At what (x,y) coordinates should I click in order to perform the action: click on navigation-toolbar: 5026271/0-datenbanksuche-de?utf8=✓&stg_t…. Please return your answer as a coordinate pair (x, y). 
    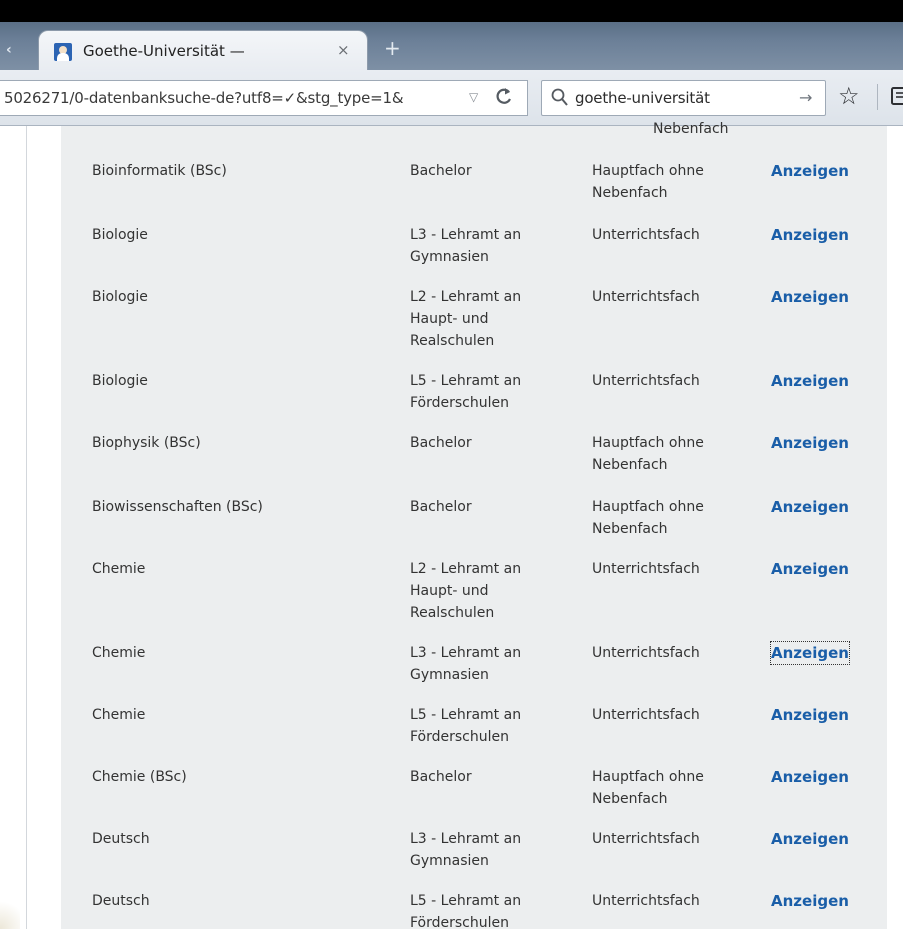
    Looking at the image, I should click on (451, 98).